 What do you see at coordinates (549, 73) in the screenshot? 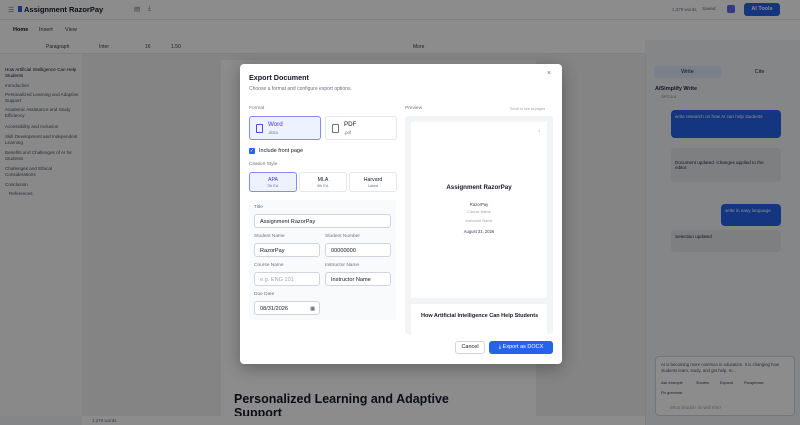
I see `close-icon: ×` at bounding box center [549, 73].